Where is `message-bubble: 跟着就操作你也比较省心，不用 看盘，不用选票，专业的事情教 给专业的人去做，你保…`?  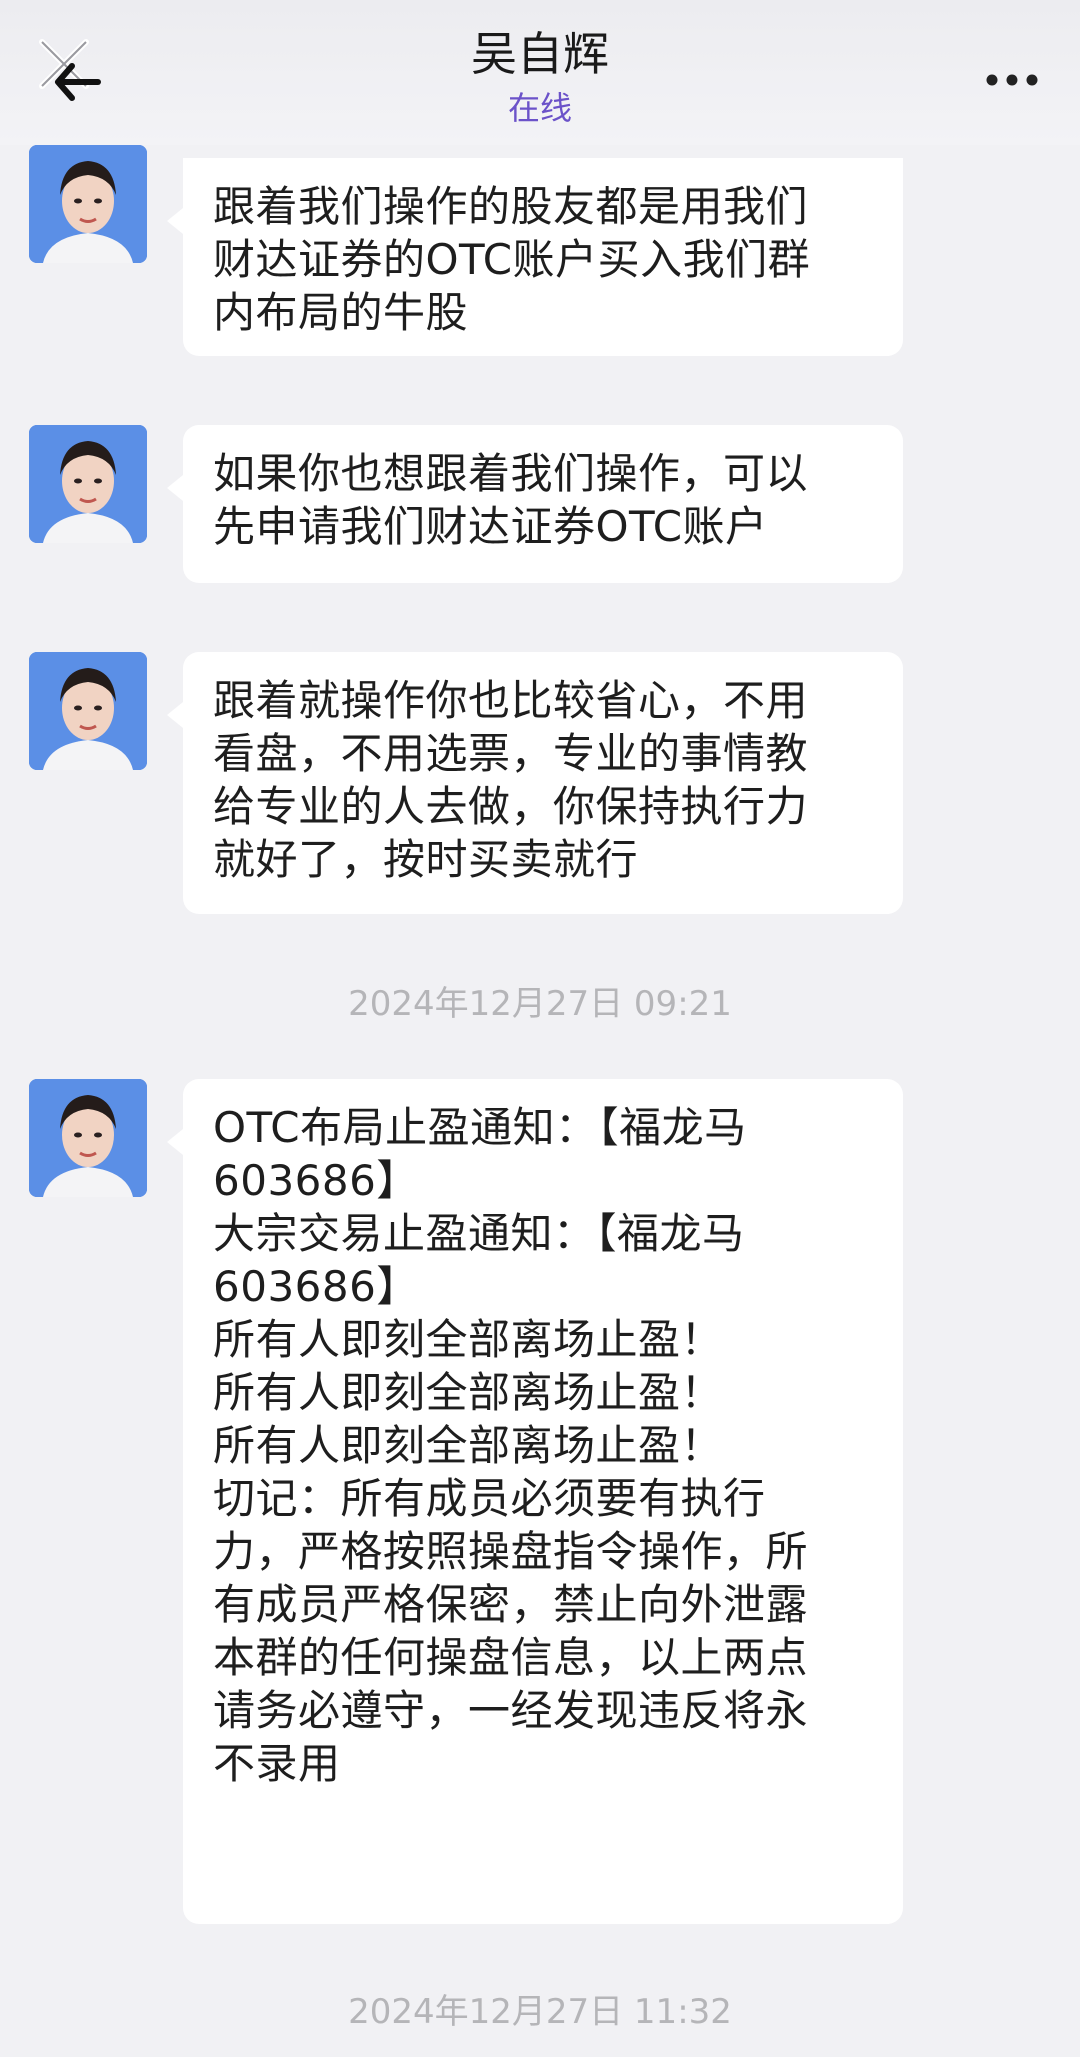
message-bubble: 跟着就操作你也比较省心，不用 看盘，不用选票，专业的事情教 给专业的人去做，你保… is located at coordinates (535, 783).